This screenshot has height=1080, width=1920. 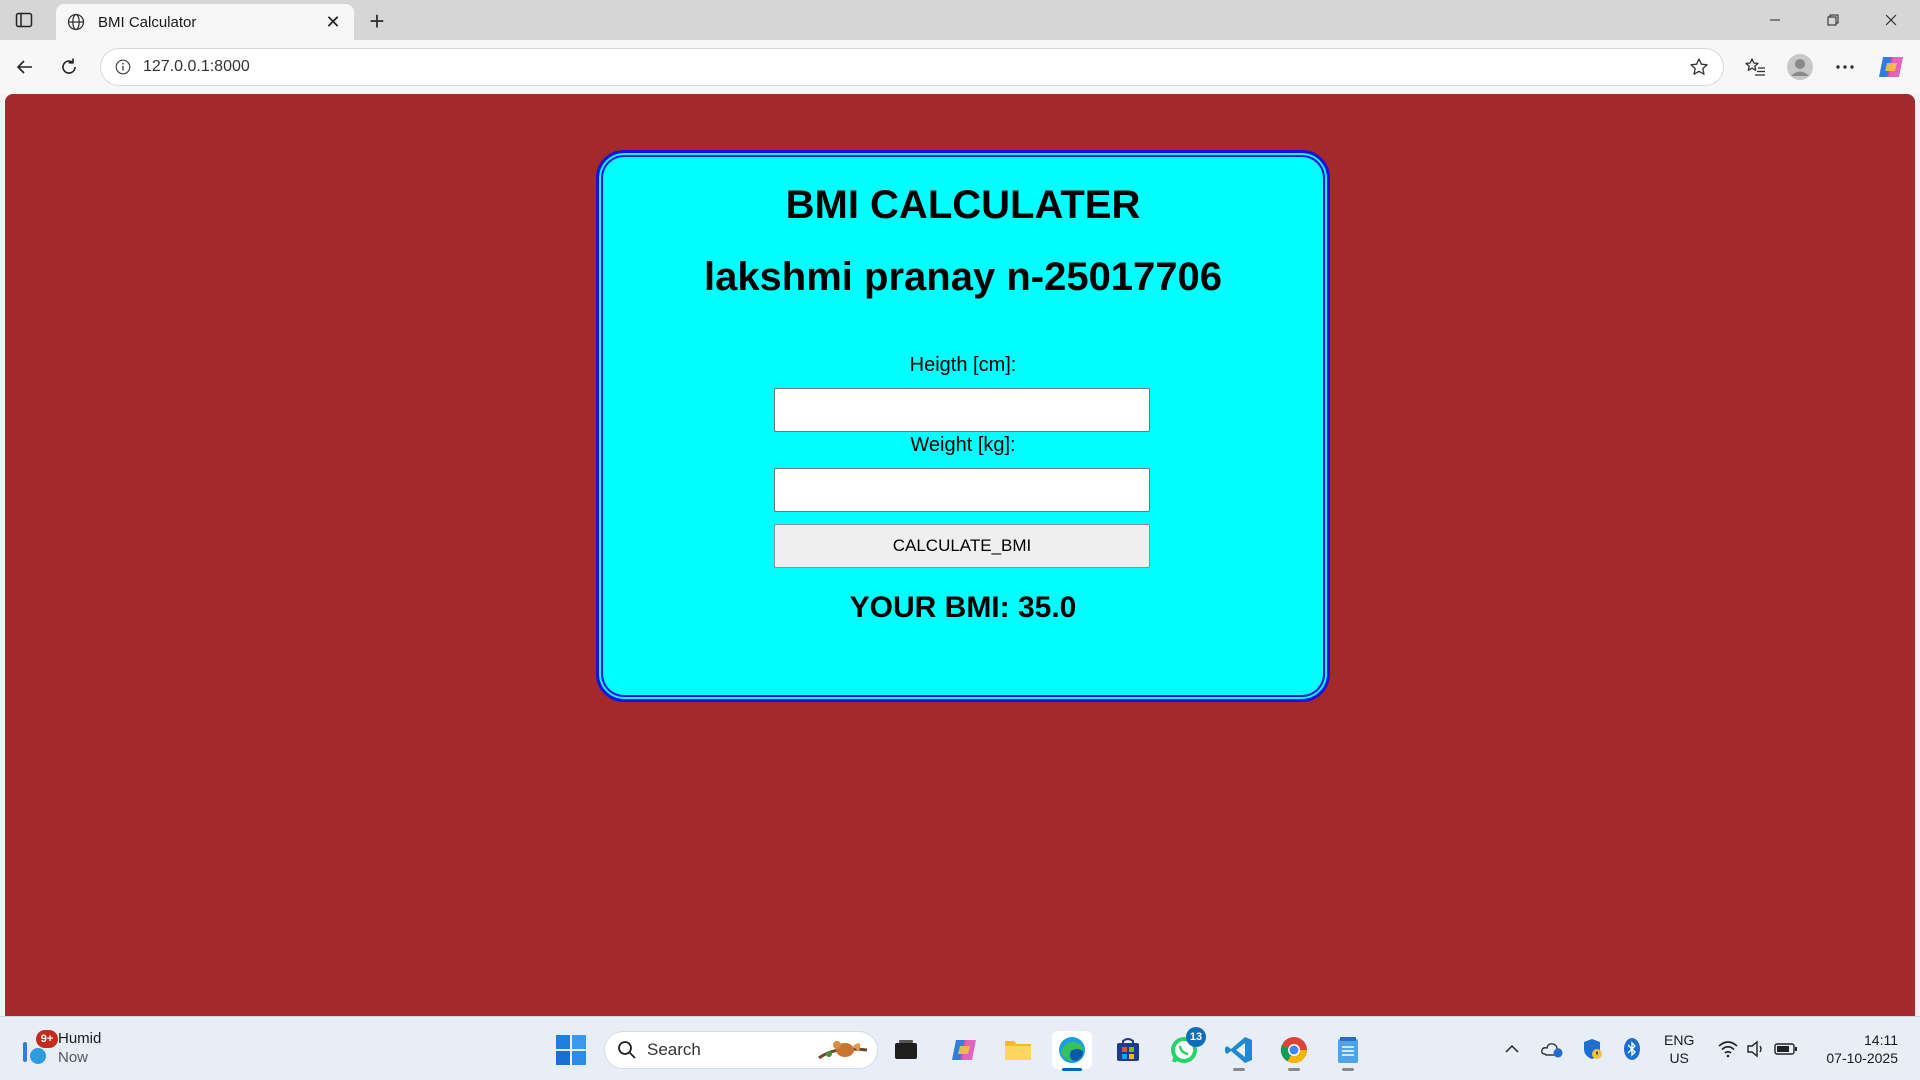 What do you see at coordinates (963, 445) in the screenshot?
I see `weight-label: Weight [kg]:` at bounding box center [963, 445].